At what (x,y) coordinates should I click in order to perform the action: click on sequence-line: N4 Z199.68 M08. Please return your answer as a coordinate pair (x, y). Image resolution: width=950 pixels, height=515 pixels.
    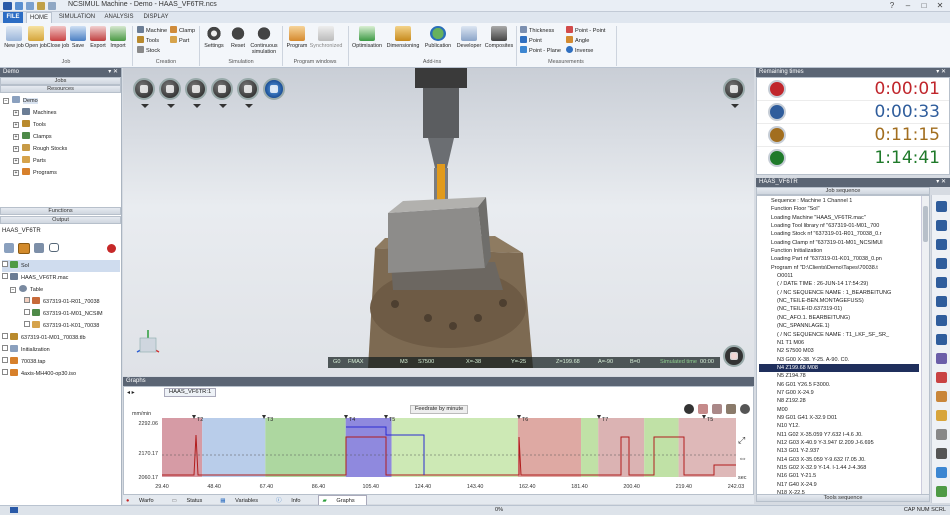
    Looking at the image, I should click on (839, 368).